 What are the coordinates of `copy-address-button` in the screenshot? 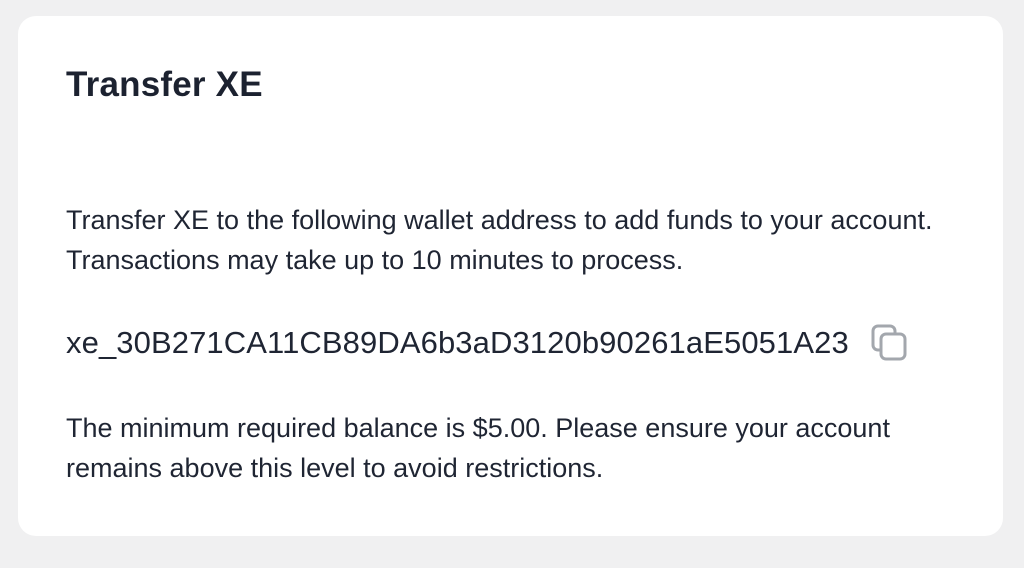 It's located at (890, 343).